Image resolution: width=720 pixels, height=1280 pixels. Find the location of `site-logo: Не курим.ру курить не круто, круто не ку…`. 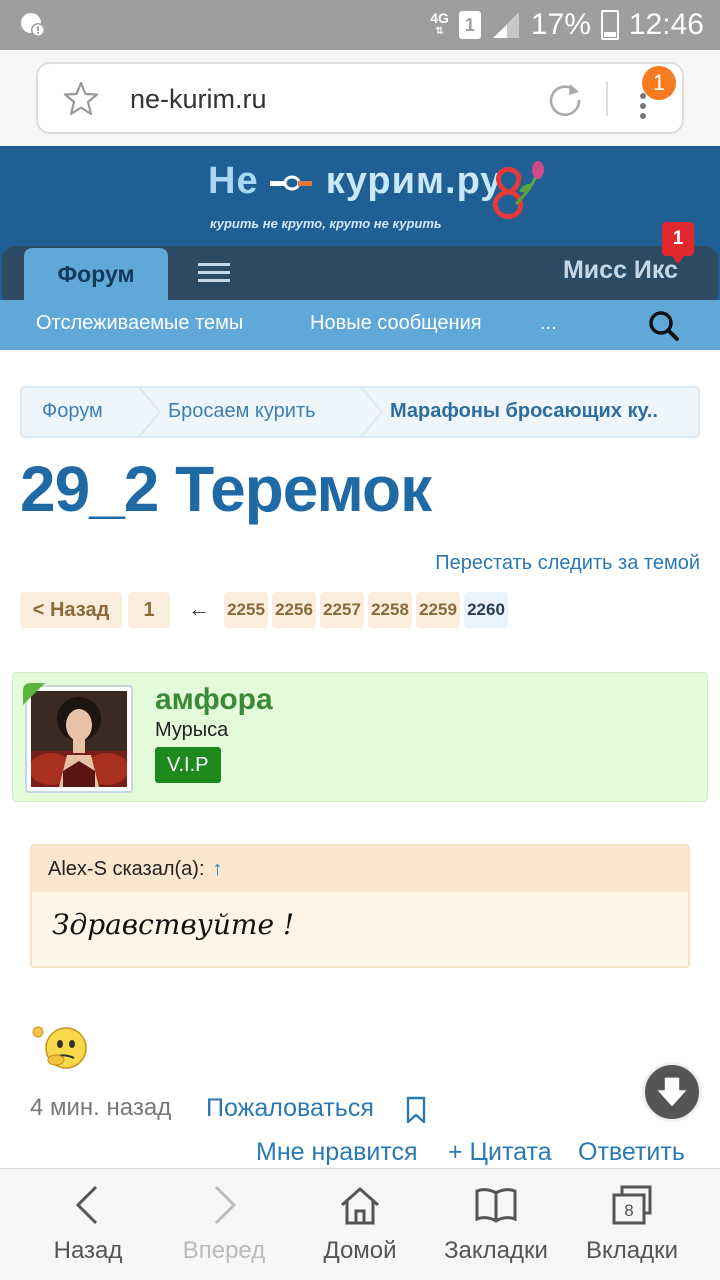

site-logo: Не курим.ру курить не круто, круто не ку… is located at coordinates (378, 198).